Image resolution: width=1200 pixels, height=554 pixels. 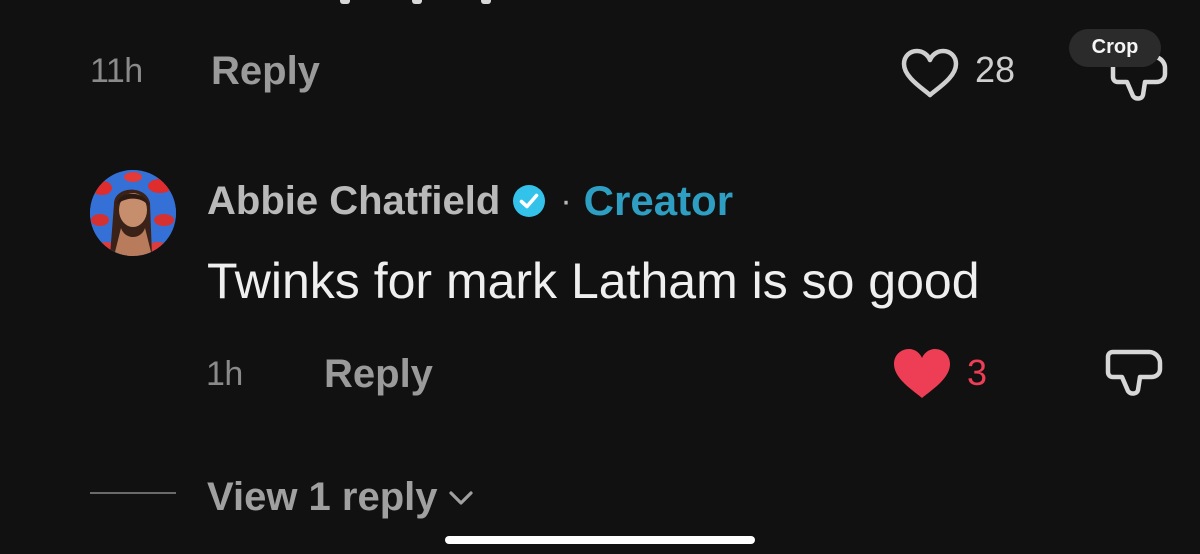 What do you see at coordinates (224, 374) in the screenshot?
I see `comment-timestamp: 1h` at bounding box center [224, 374].